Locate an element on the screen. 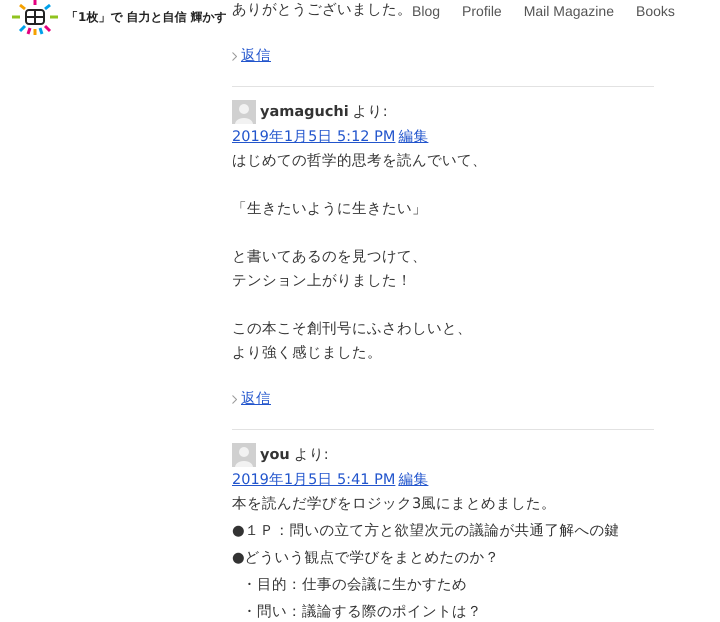 Image resolution: width=720 pixels, height=622 pixels. nav-link: Books is located at coordinates (655, 11).